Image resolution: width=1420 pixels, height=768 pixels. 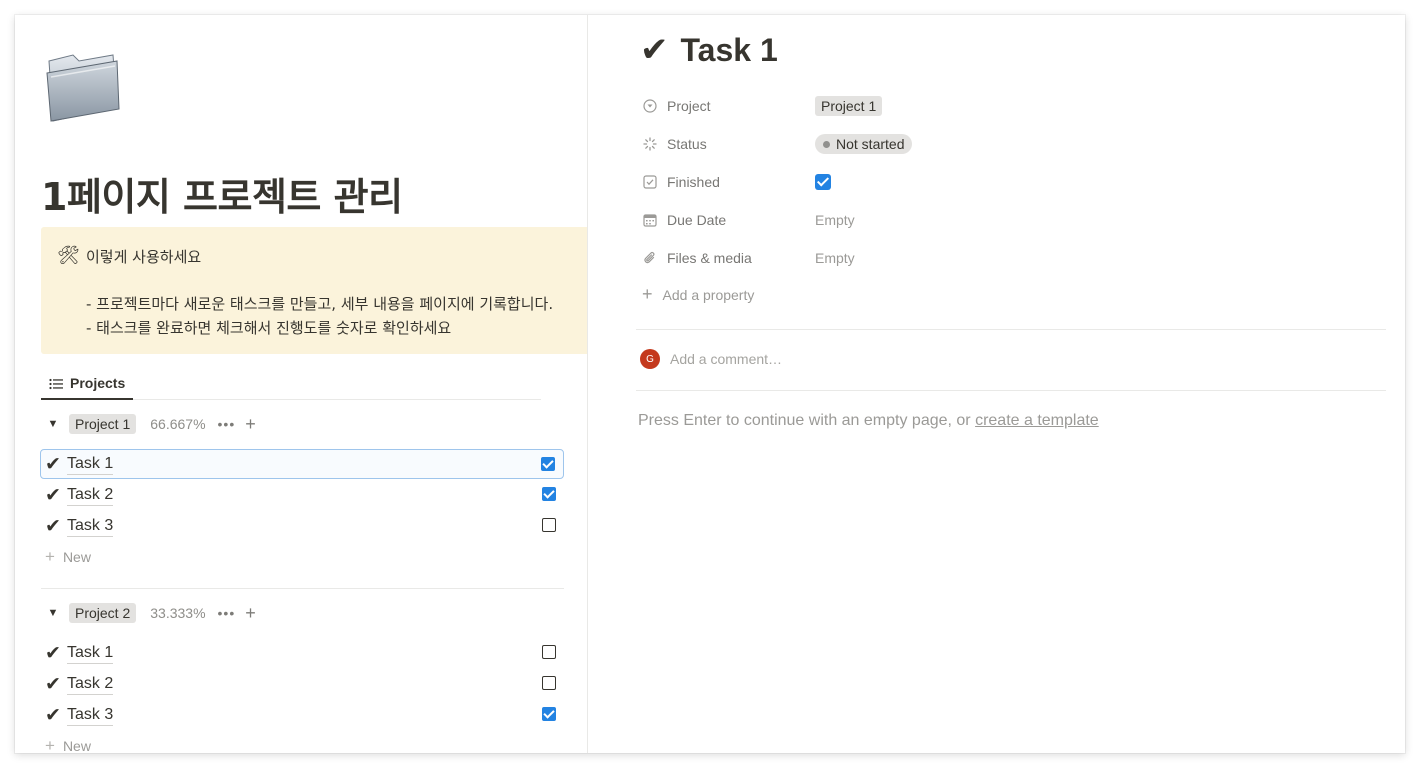 I want to click on property-label: Finished, so click(x=693, y=182).